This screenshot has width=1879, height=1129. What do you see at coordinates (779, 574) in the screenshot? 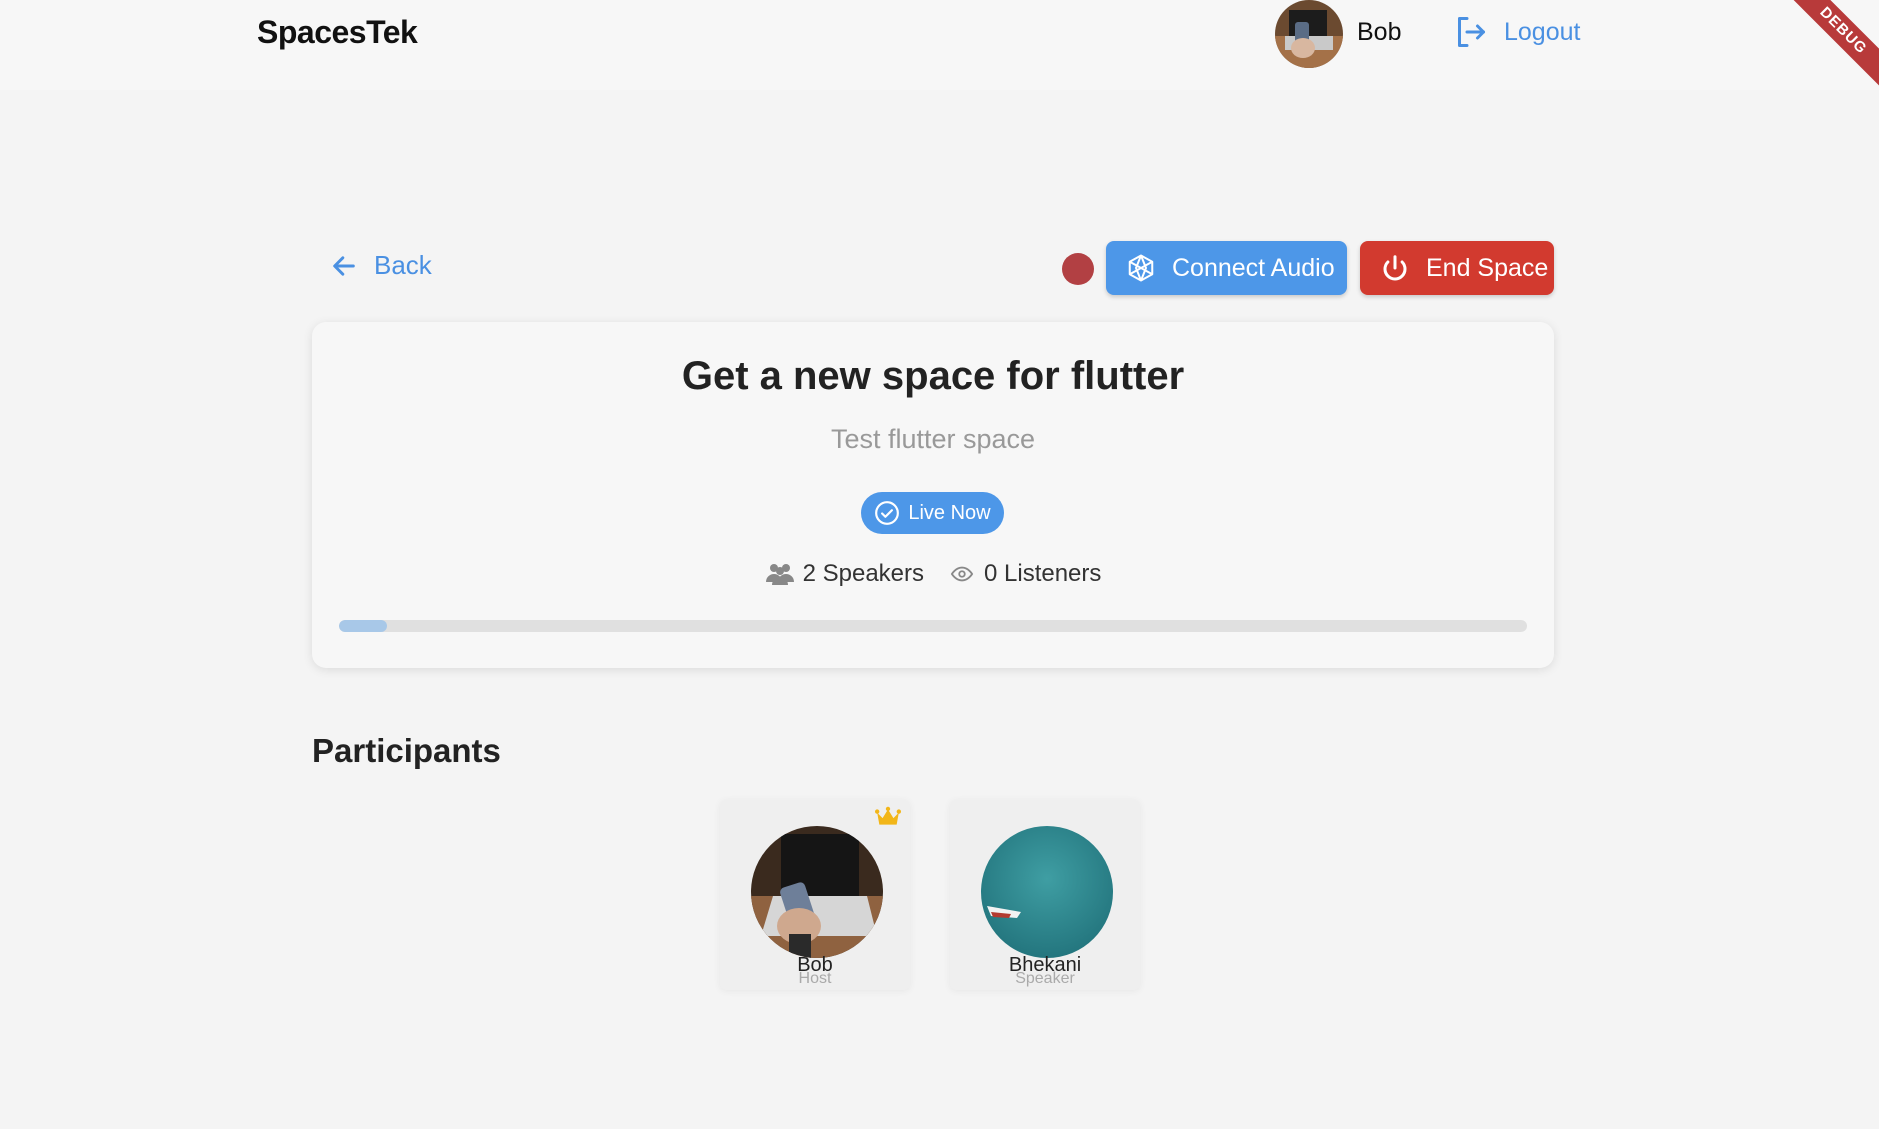
I see `people-icon` at bounding box center [779, 574].